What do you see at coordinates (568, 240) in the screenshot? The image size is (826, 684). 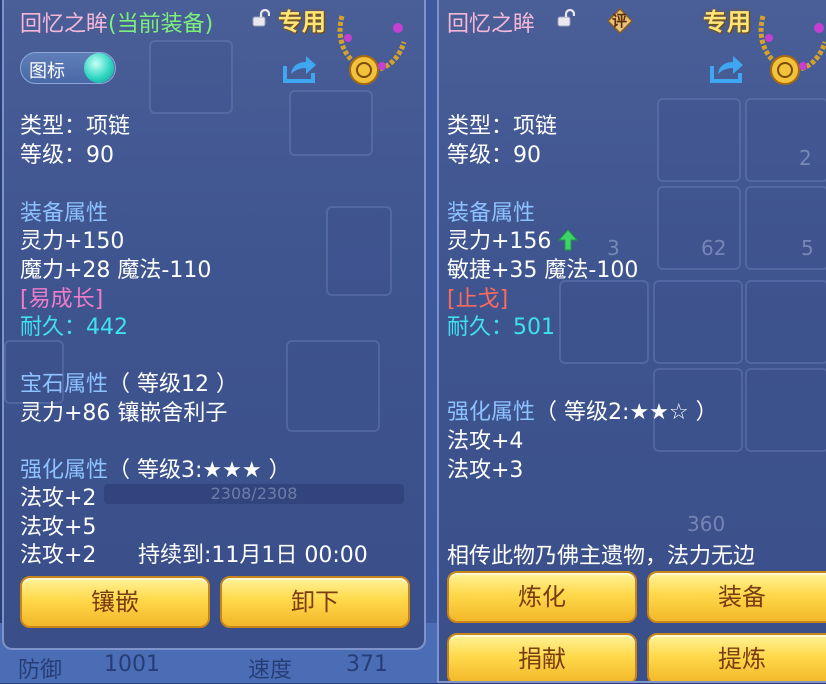 I see `green-up-arrow-icon` at bounding box center [568, 240].